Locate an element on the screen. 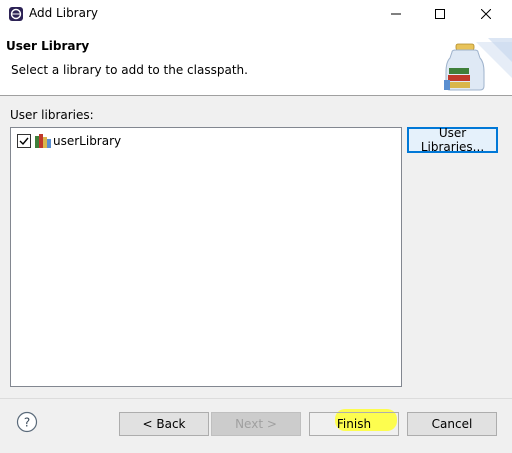 The width and height of the screenshot is (512, 453). minimize-icon is located at coordinates (396, 14).